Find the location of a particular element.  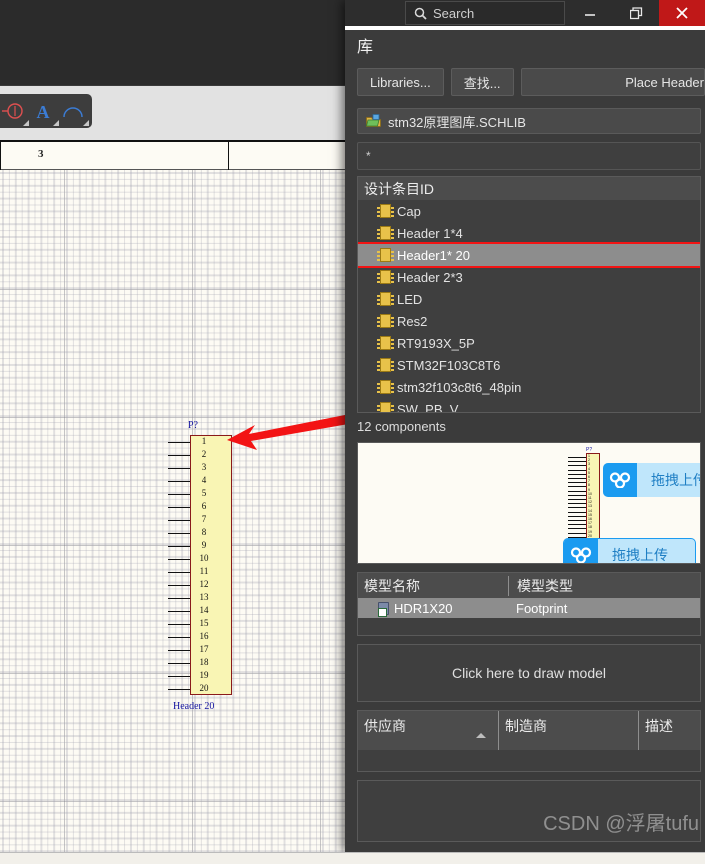

upload-badge-1: 拖拽上传 is located at coordinates (651, 480).